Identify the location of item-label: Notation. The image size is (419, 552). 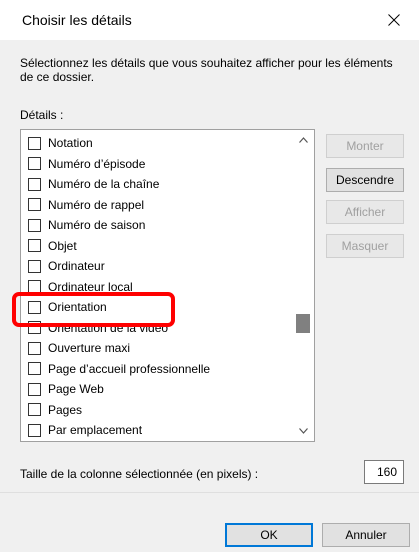
(70, 143).